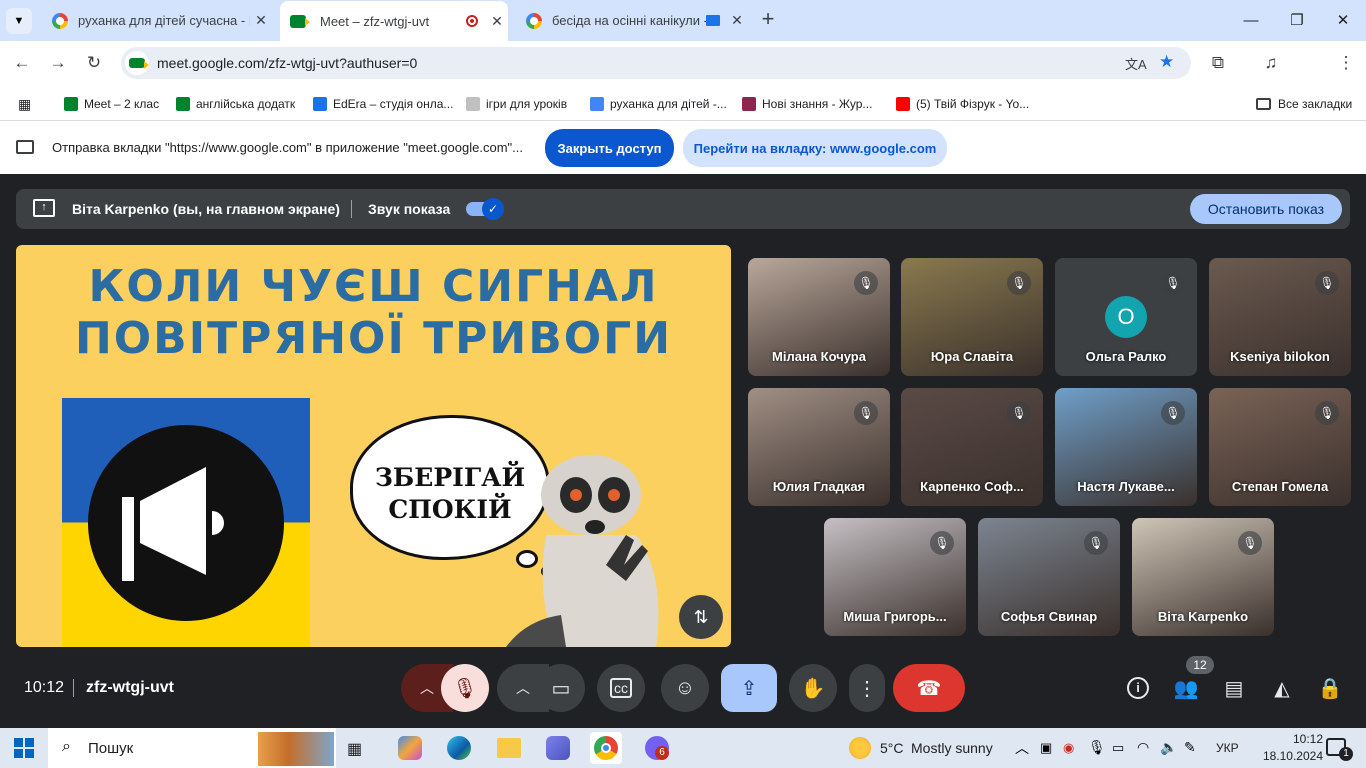 The image size is (1366, 768). I want to click on chevron-up-icon: ︿, so click(427, 688).